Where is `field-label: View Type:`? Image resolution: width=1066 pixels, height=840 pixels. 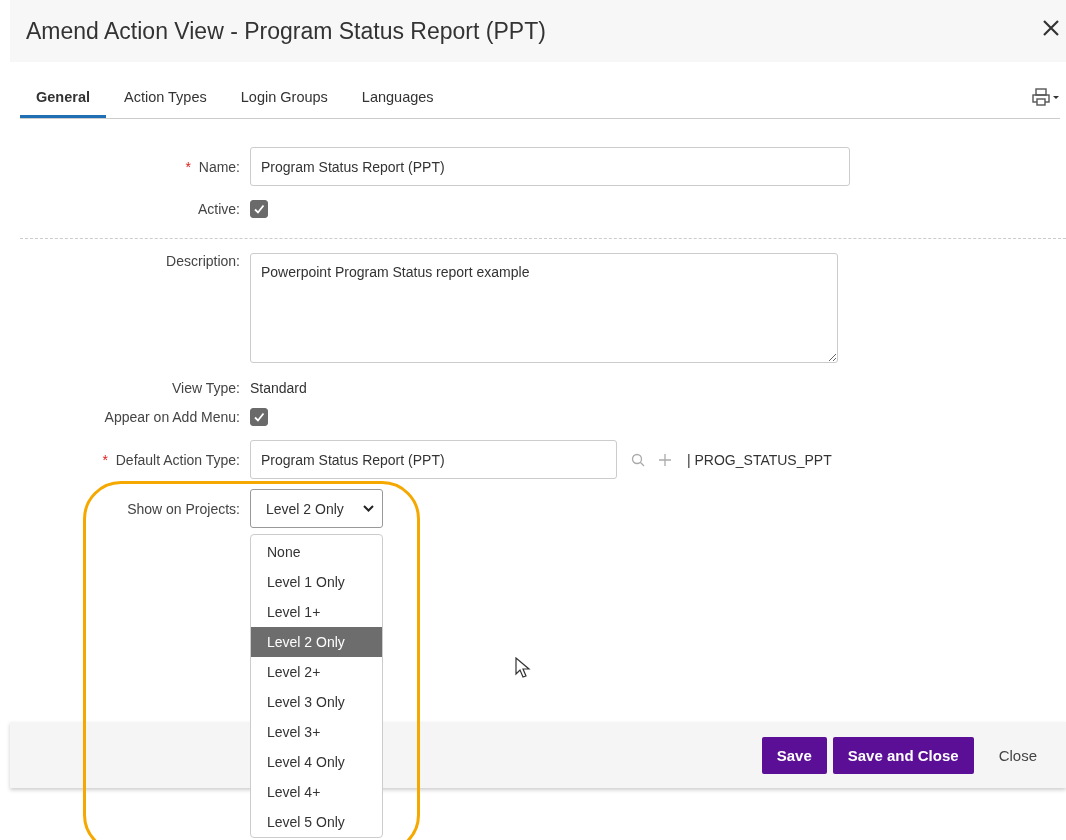 field-label: View Type: is located at coordinates (206, 388).